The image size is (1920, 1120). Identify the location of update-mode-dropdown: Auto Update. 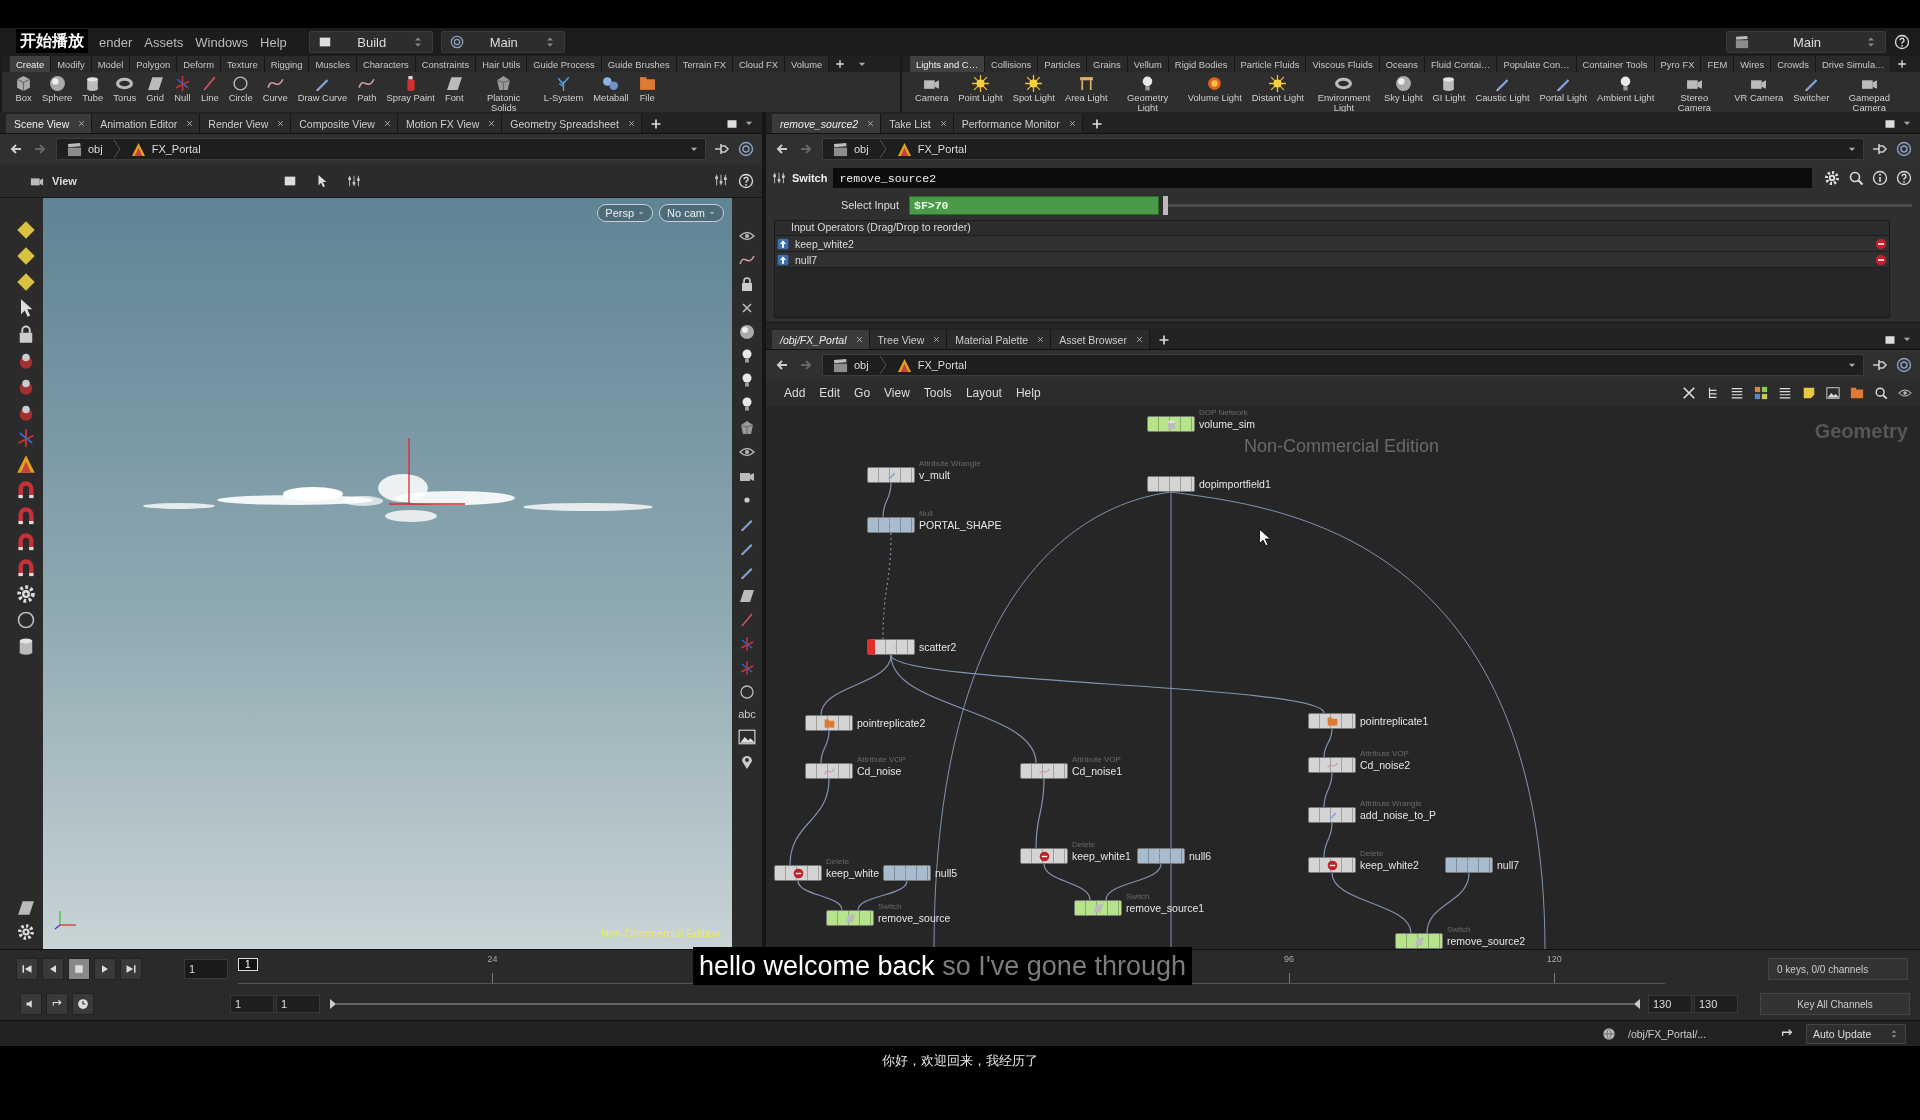
(1856, 1033).